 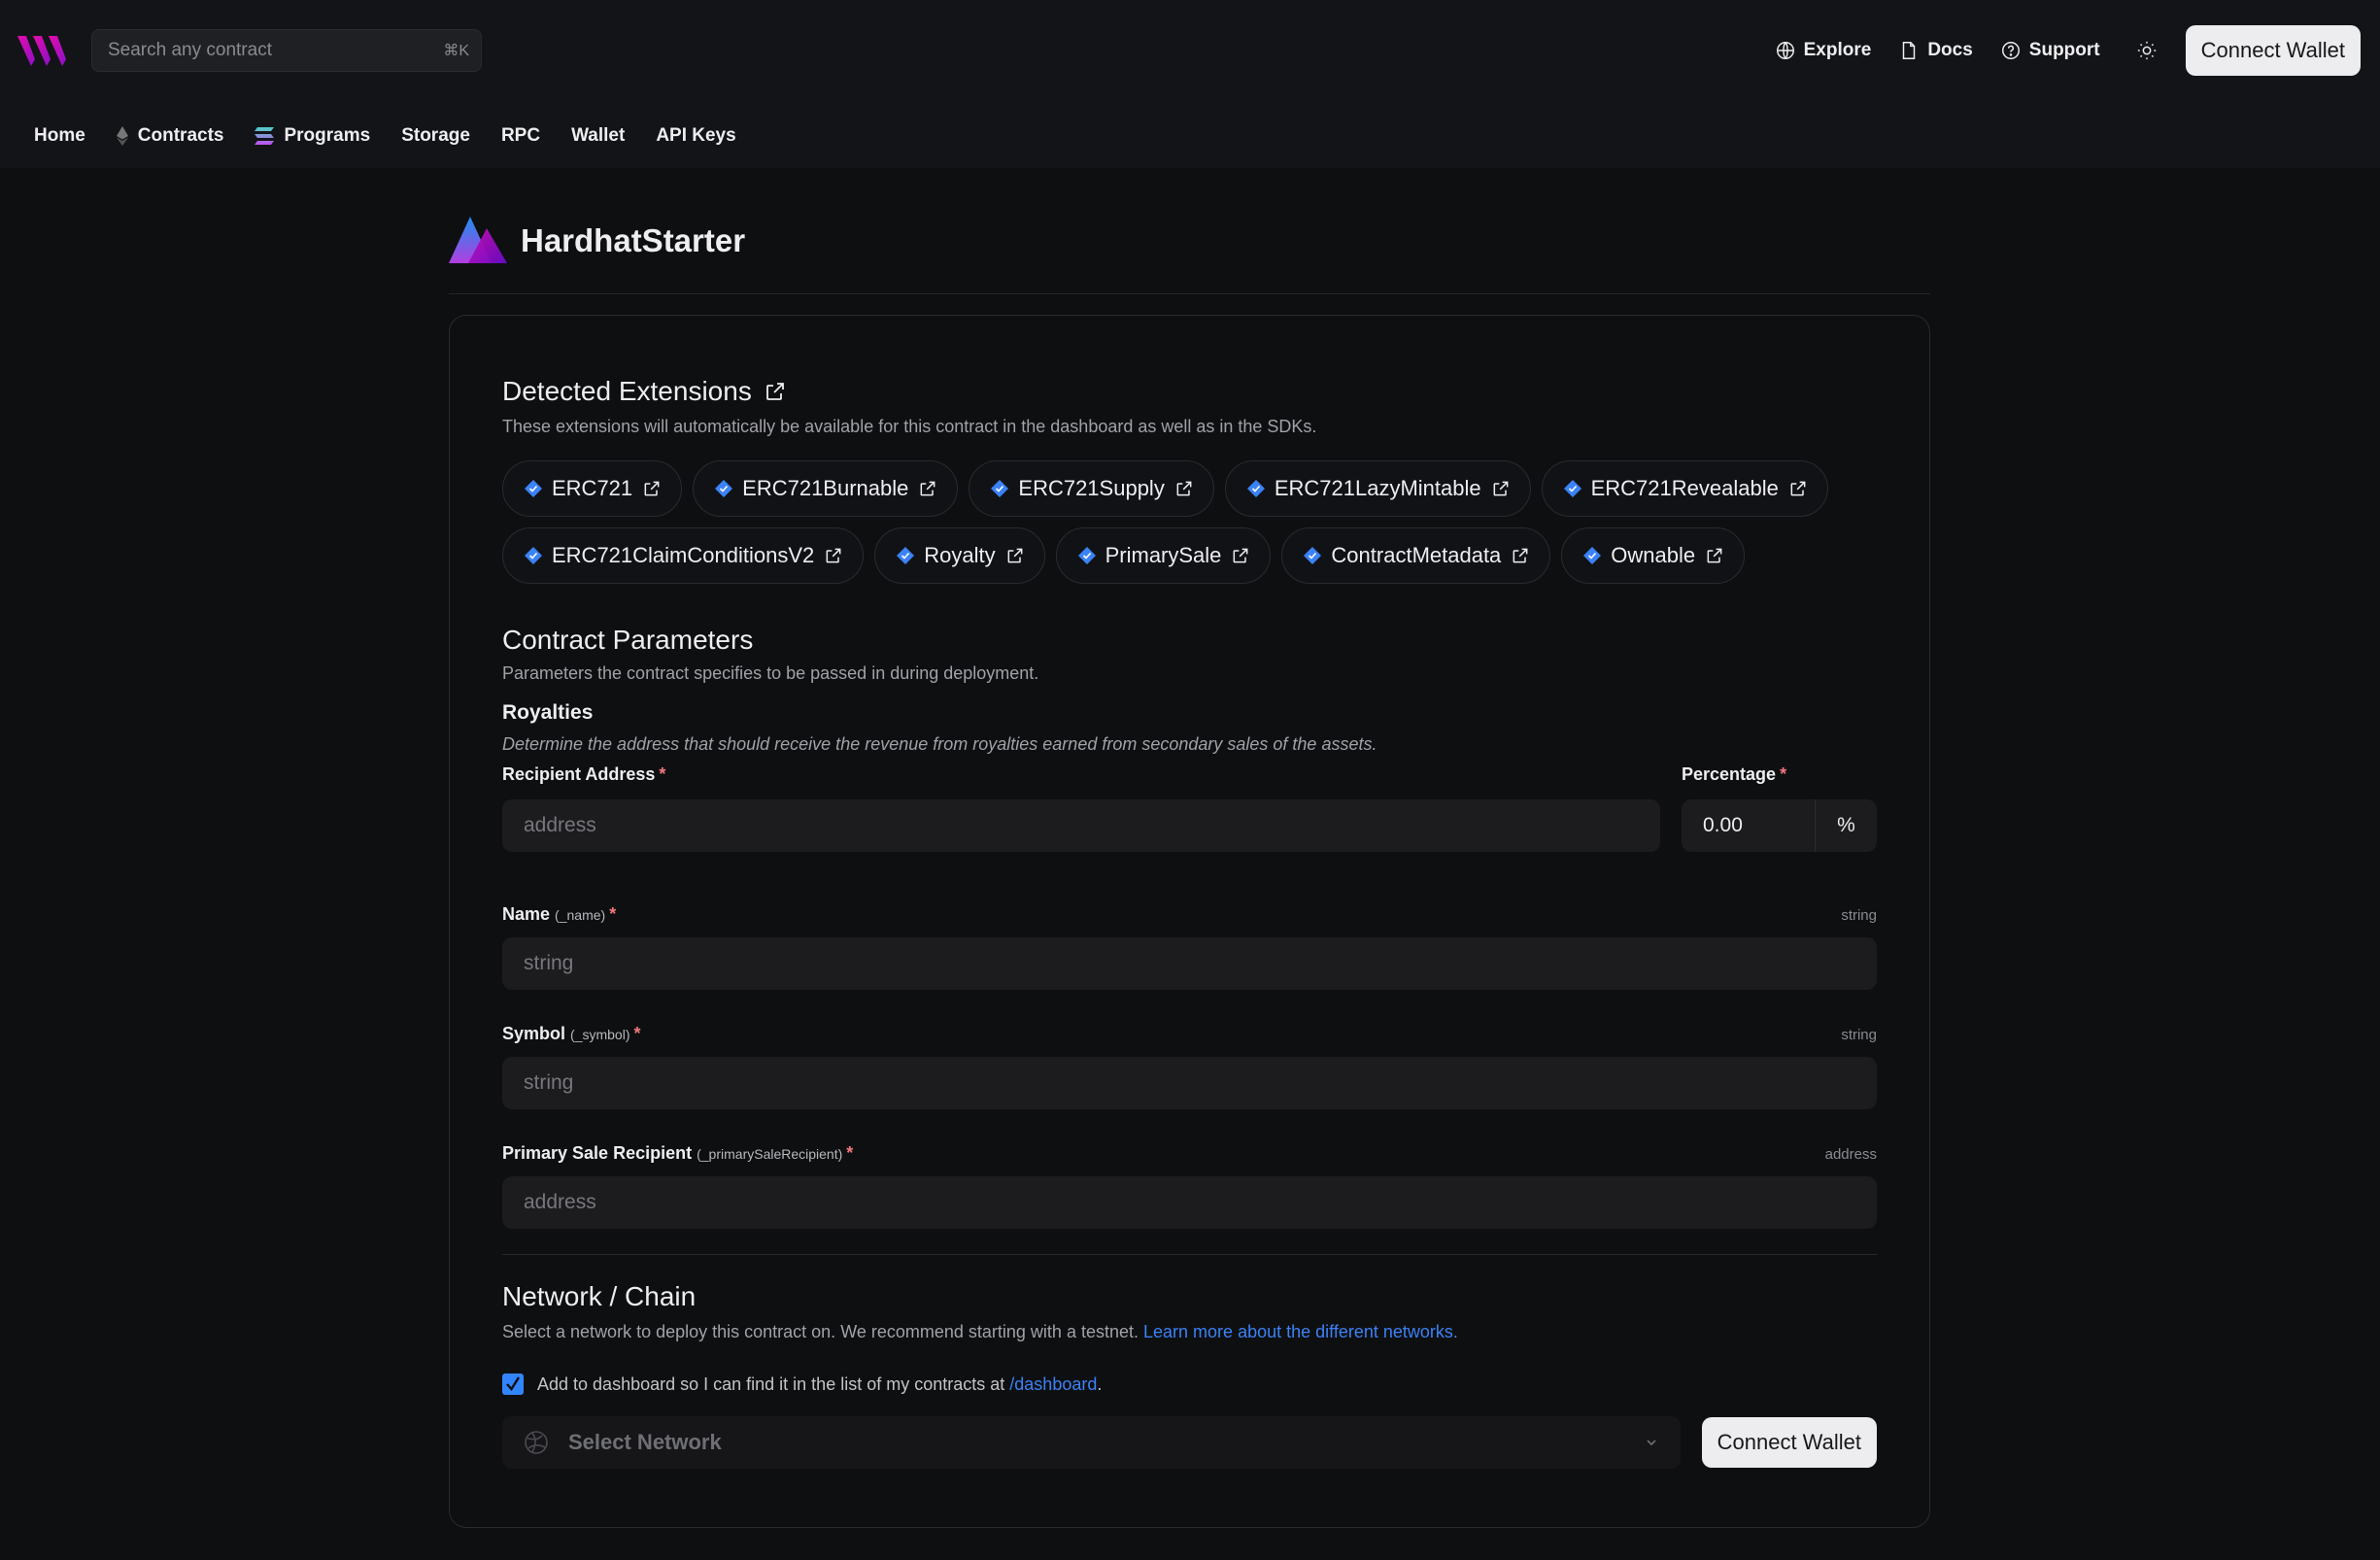 What do you see at coordinates (180, 135) in the screenshot?
I see `nav-contracts-label: Contracts` at bounding box center [180, 135].